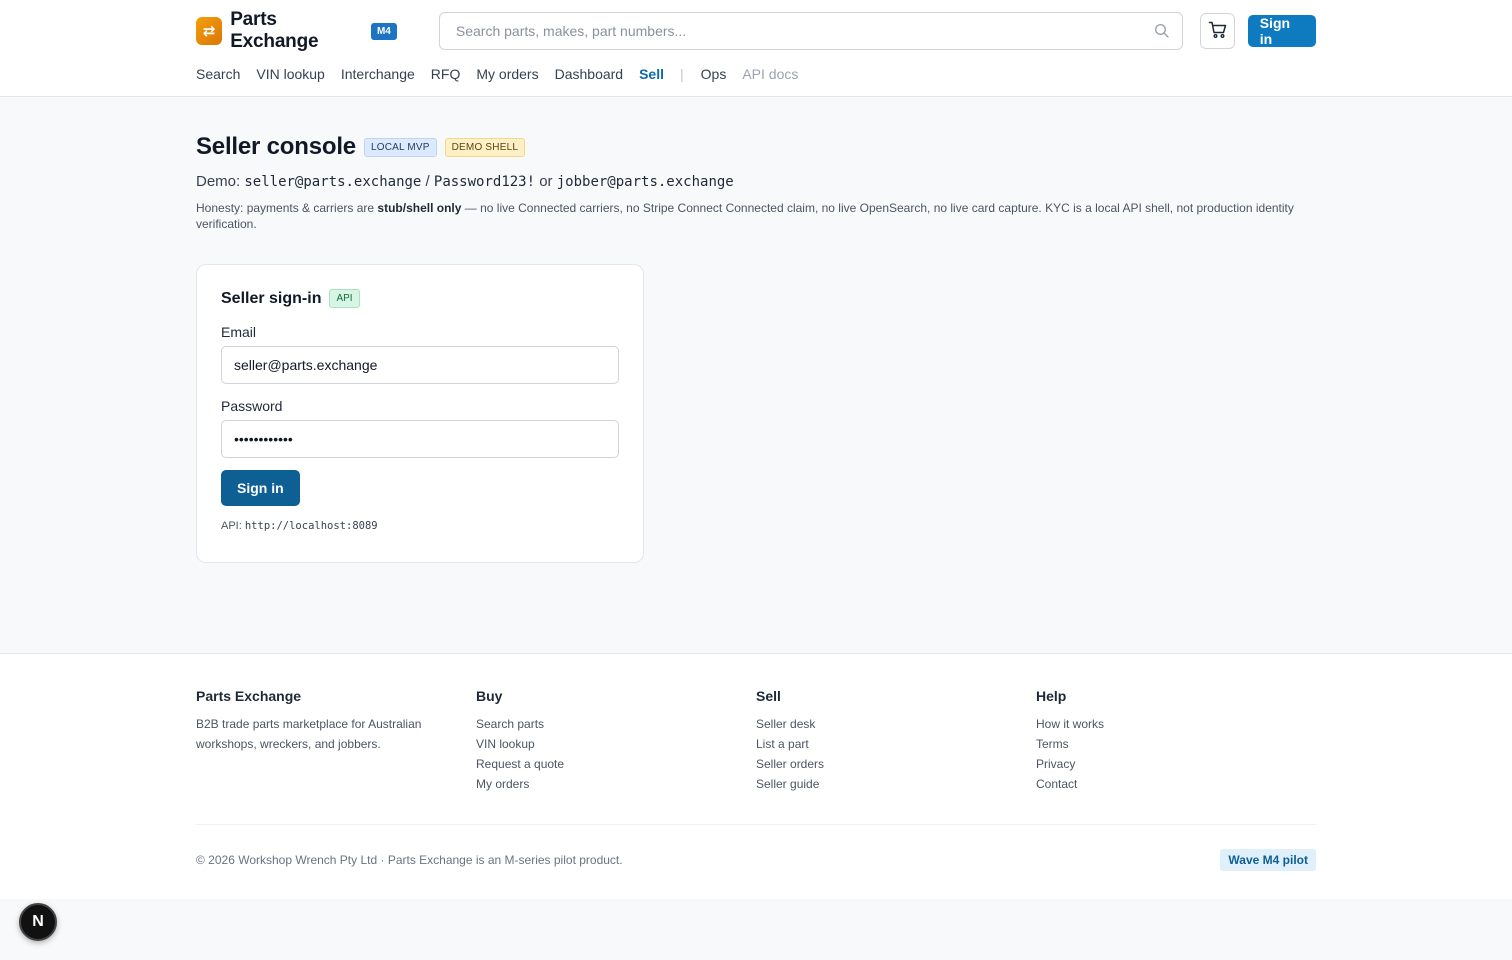 This screenshot has height=960, width=1512. Describe the element at coordinates (489, 696) in the screenshot. I see `footer-buy-title: Buy` at that location.